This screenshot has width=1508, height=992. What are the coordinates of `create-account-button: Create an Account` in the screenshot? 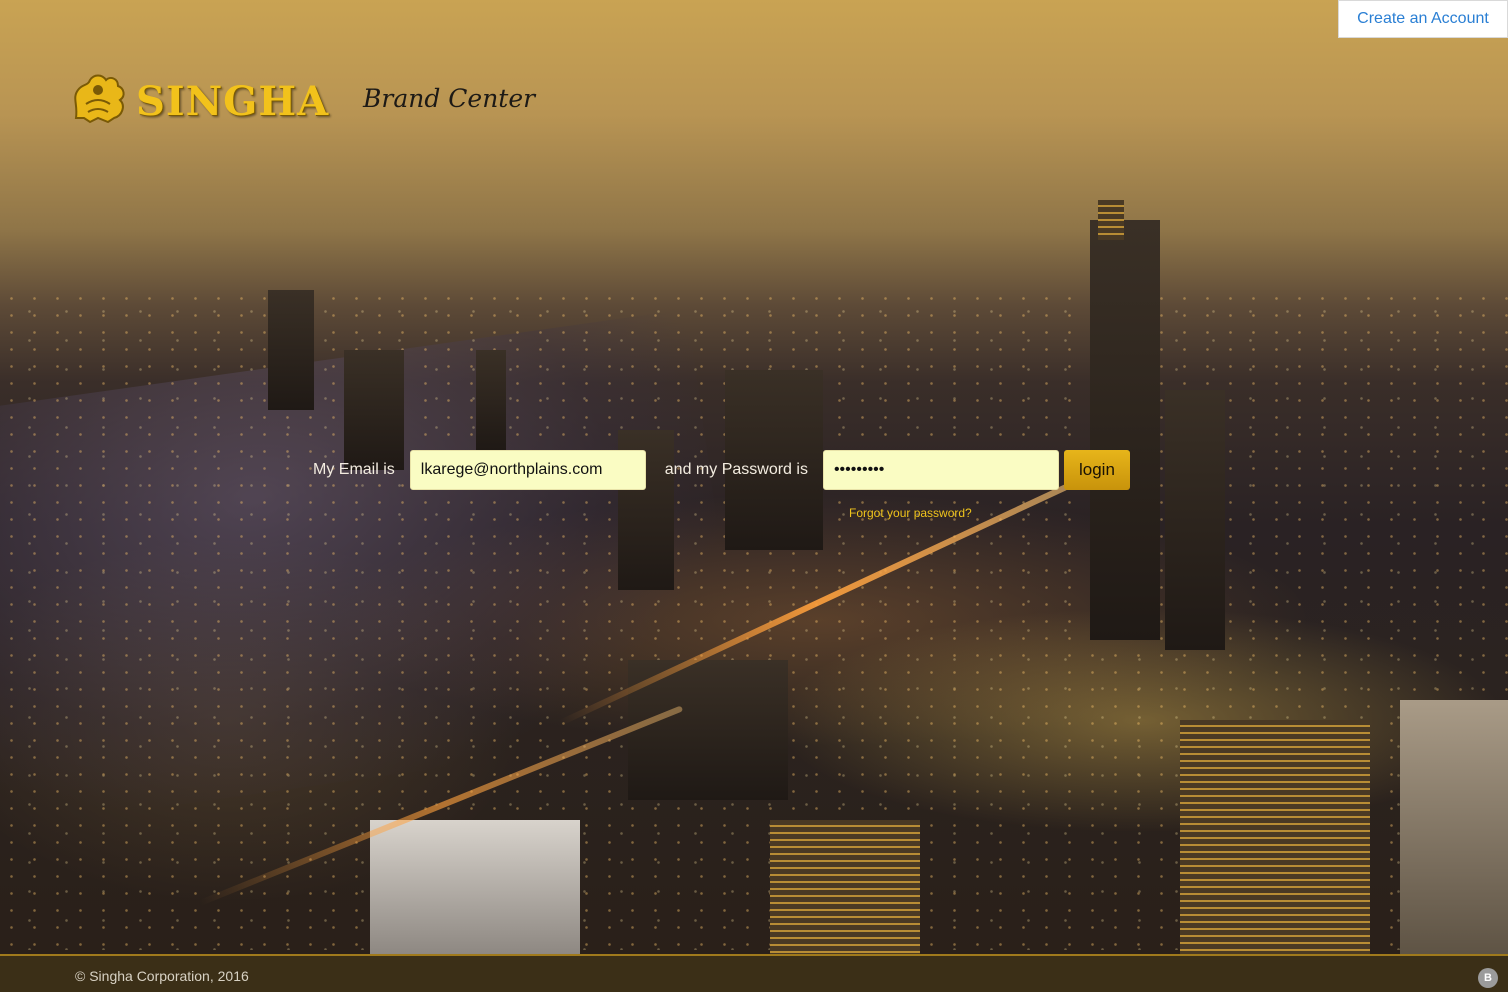 It's located at (1423, 19).